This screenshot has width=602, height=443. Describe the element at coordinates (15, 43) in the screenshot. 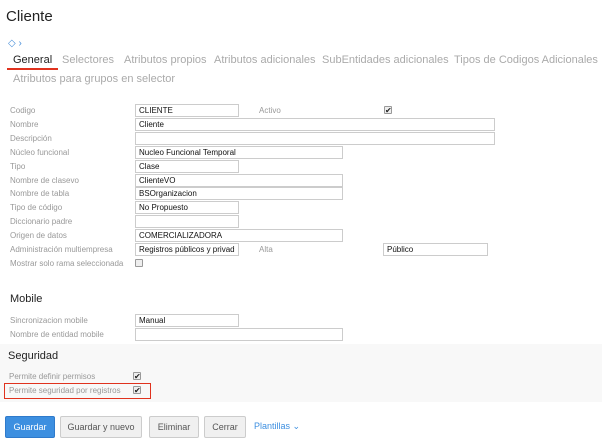

I see `tag-icon: ◇ ›` at that location.